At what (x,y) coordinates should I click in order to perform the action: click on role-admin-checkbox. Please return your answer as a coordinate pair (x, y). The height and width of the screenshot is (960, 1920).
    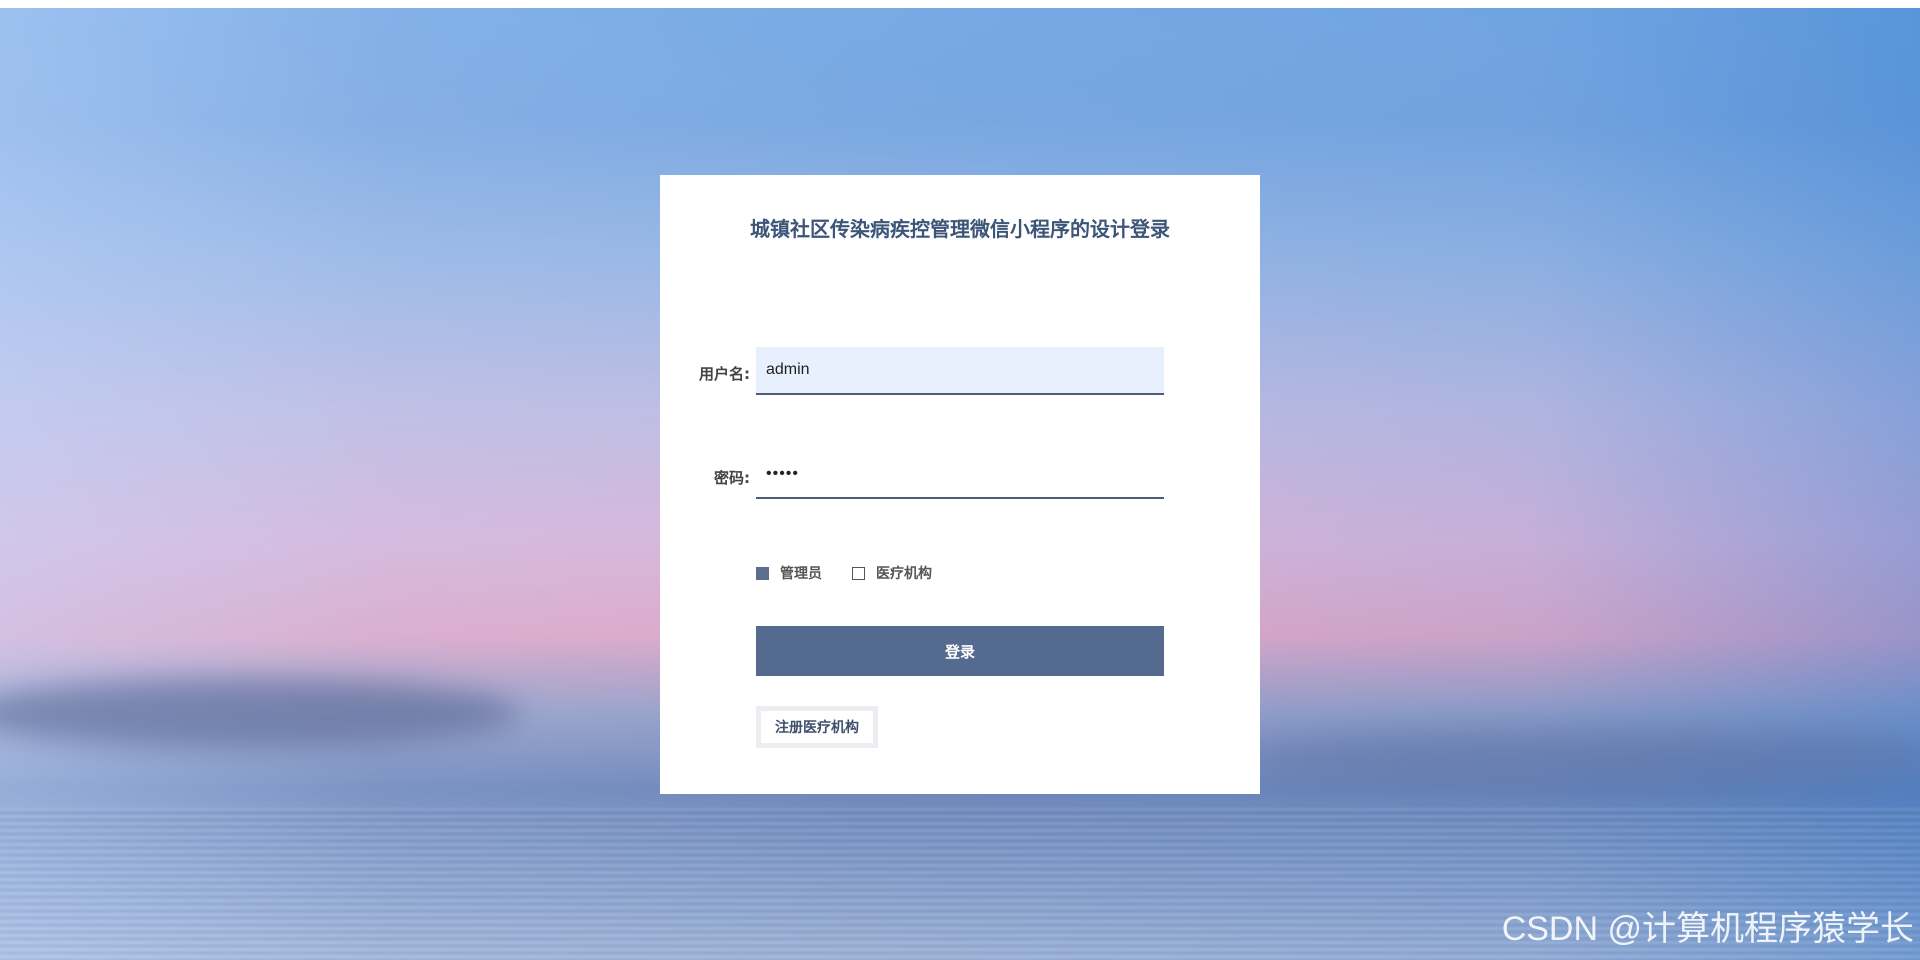
    Looking at the image, I should click on (762, 573).